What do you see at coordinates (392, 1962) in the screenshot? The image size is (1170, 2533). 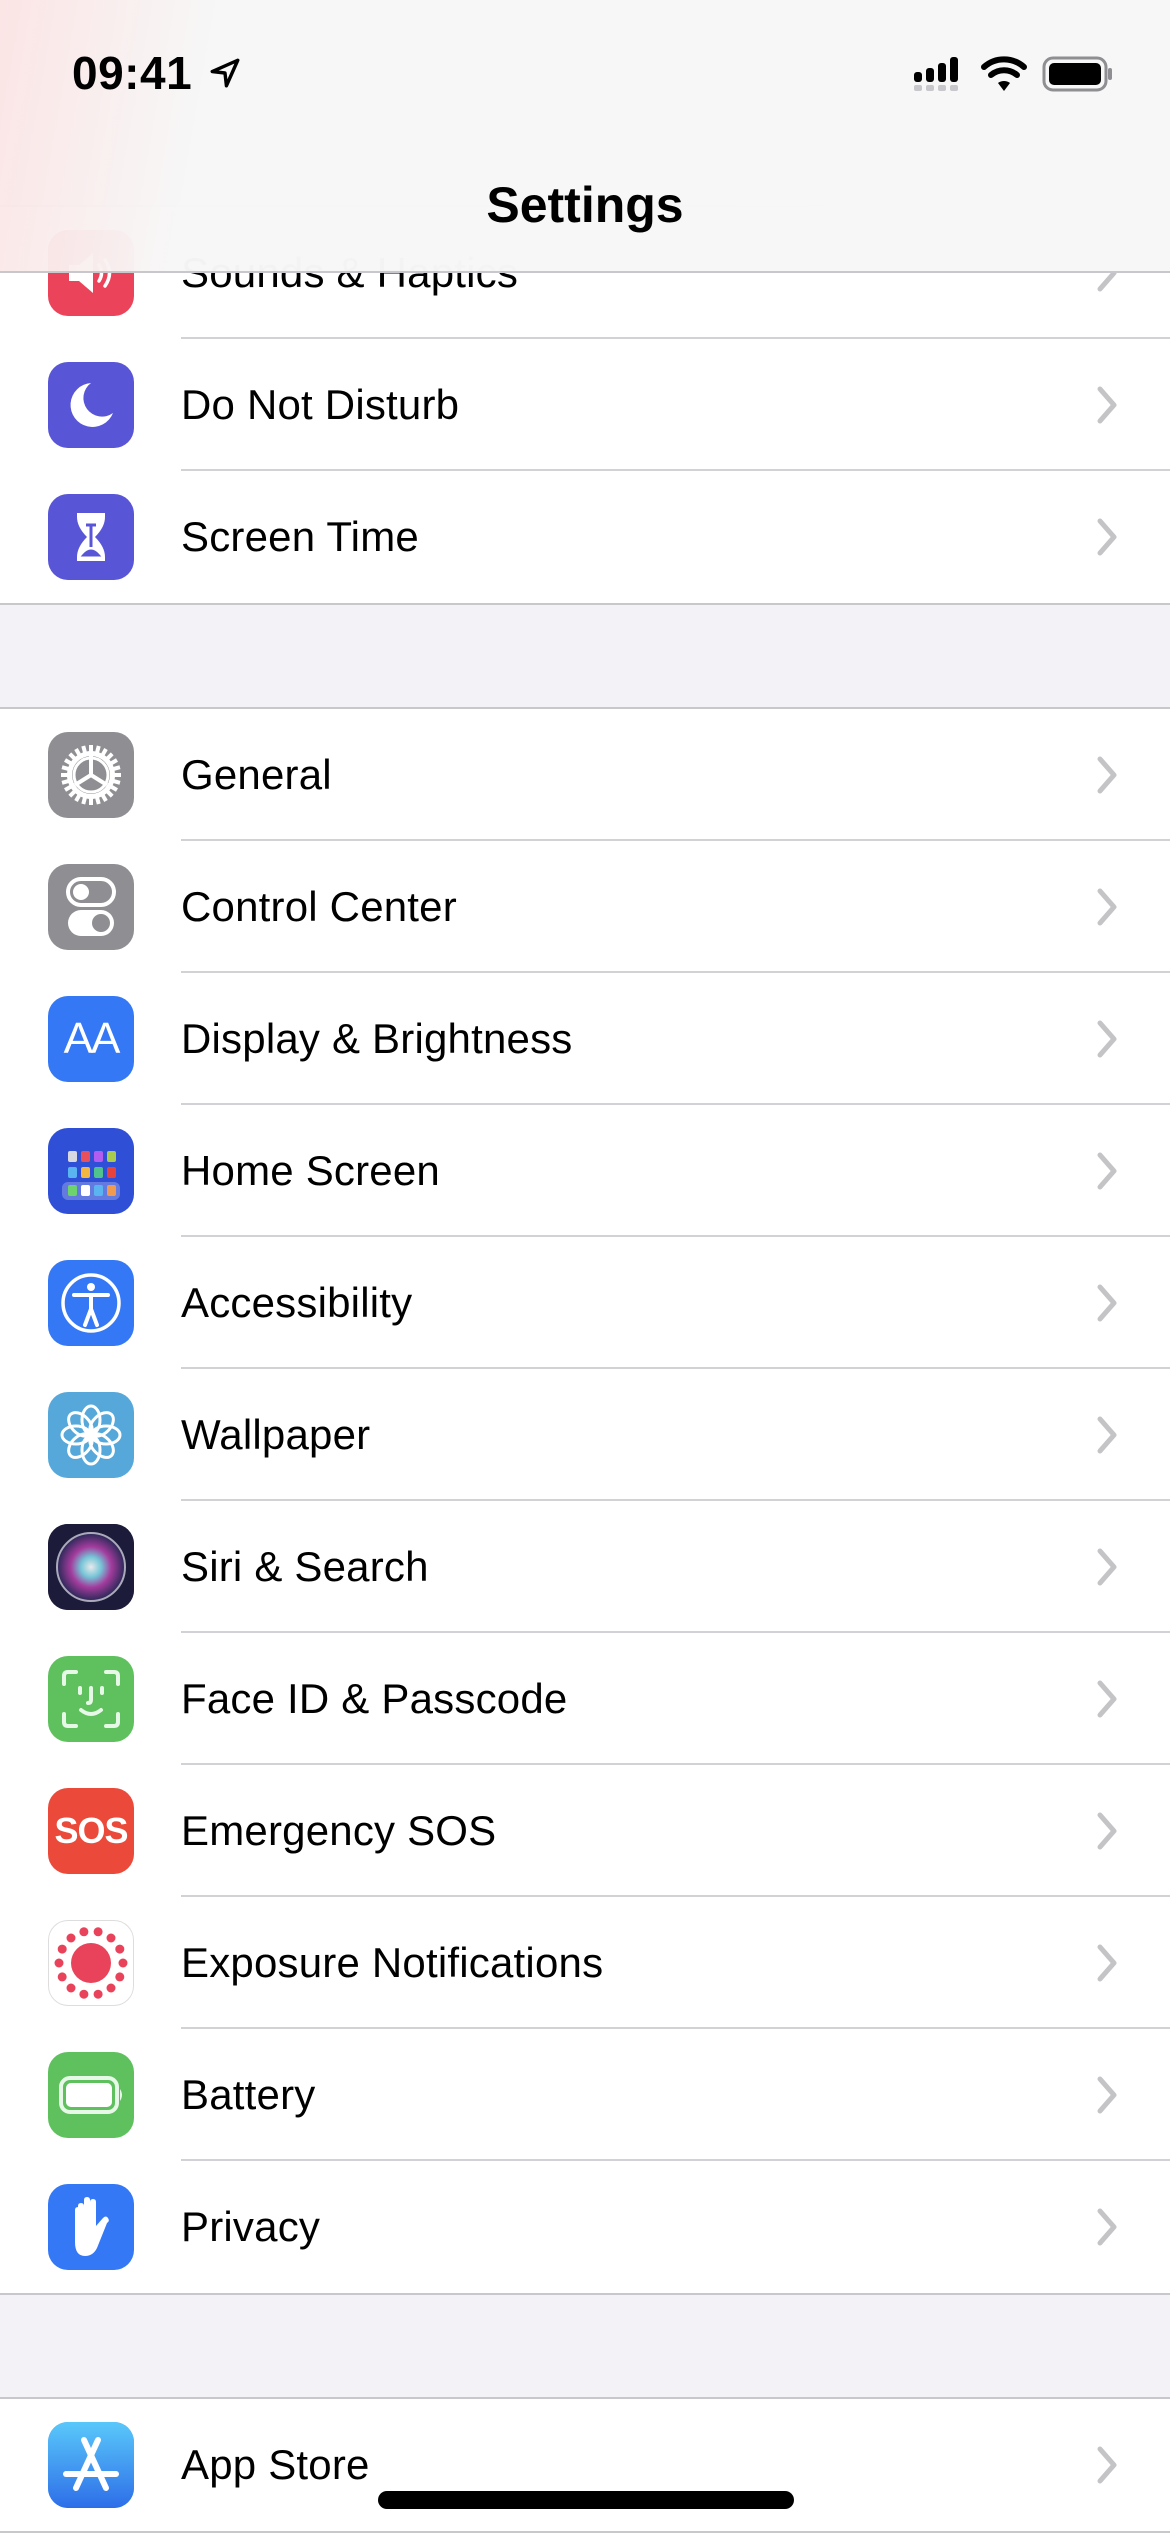 I see `settings-row-label: Exposure Notifications` at bounding box center [392, 1962].